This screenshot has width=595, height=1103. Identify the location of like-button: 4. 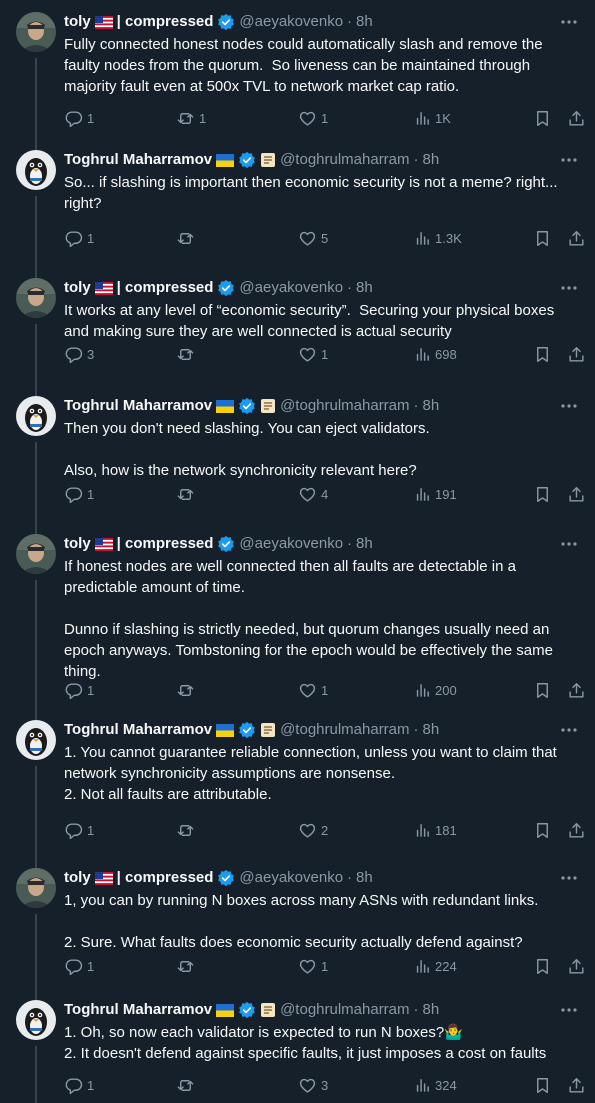
(313, 494).